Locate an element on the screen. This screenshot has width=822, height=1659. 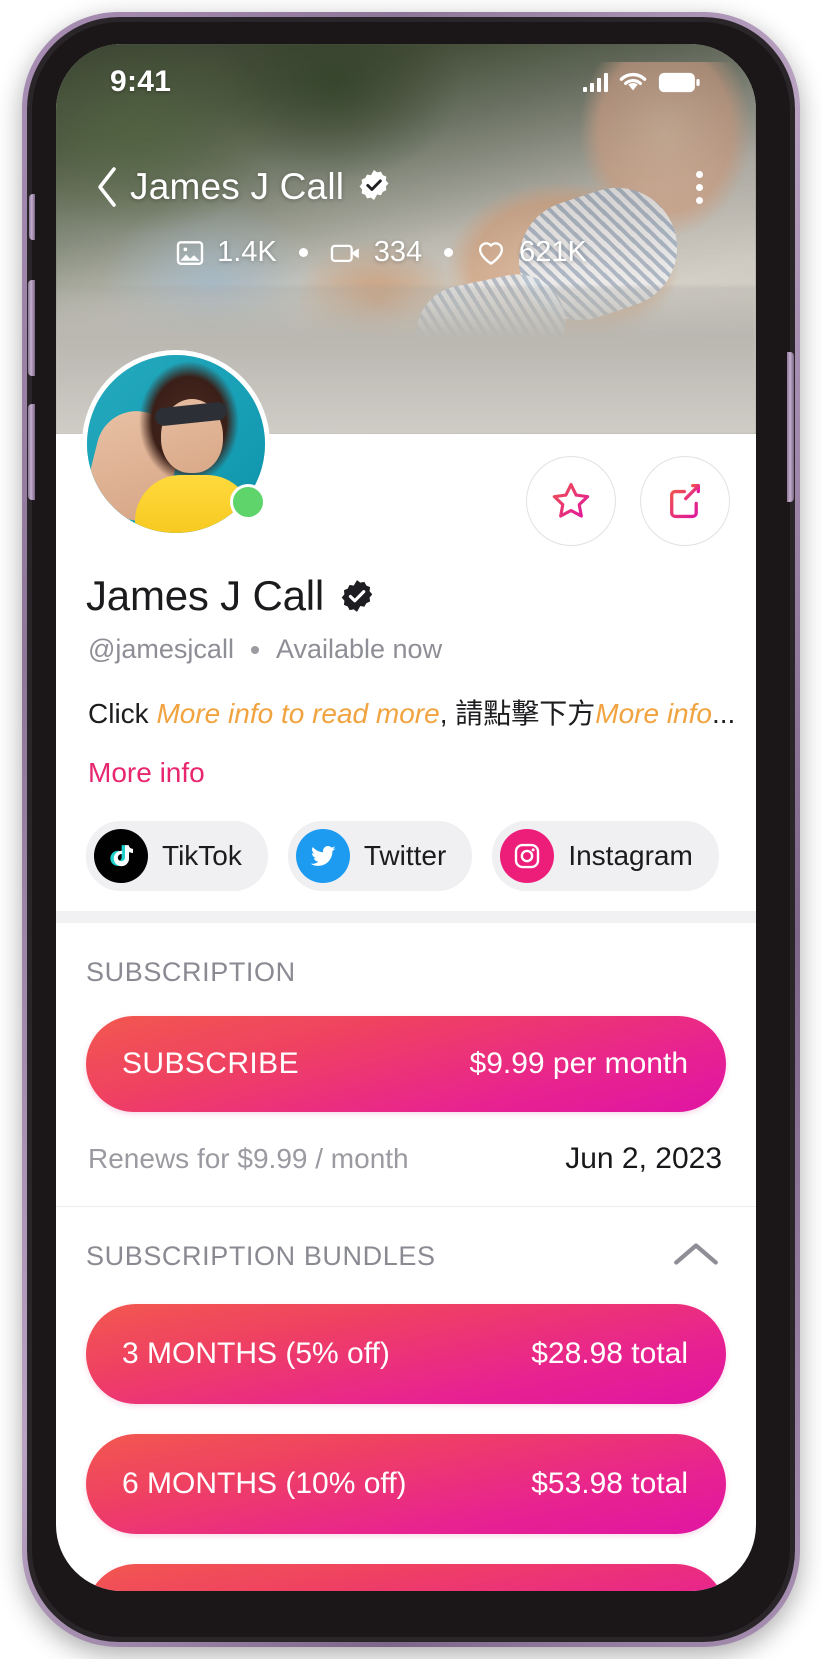
mute-switch-button is located at coordinates (32, 217).